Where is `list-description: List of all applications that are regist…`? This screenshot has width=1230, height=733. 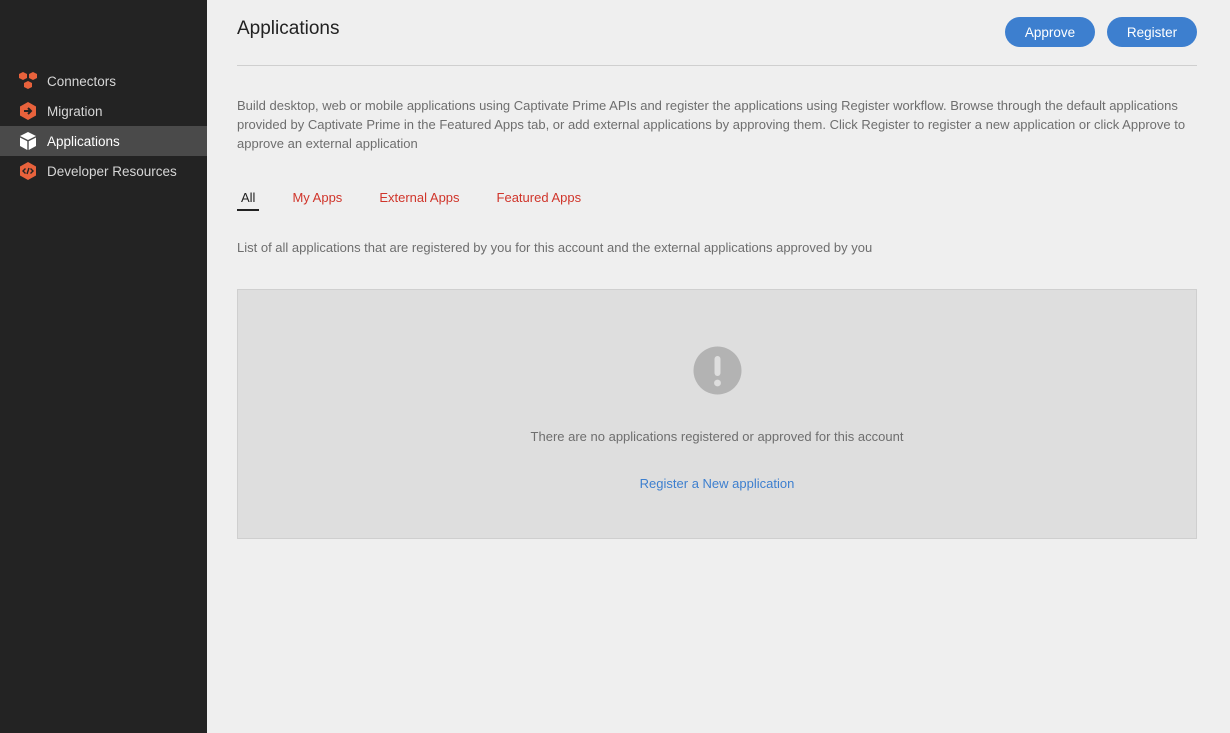
list-description: List of all applications that are regist… is located at coordinates (555, 247).